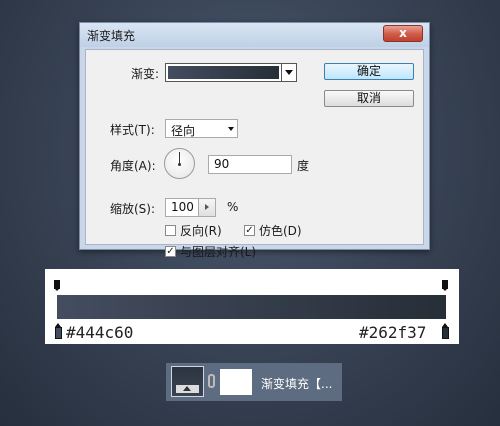  Describe the element at coordinates (393, 332) in the screenshot. I see `right-color-hex: #262f37` at that location.